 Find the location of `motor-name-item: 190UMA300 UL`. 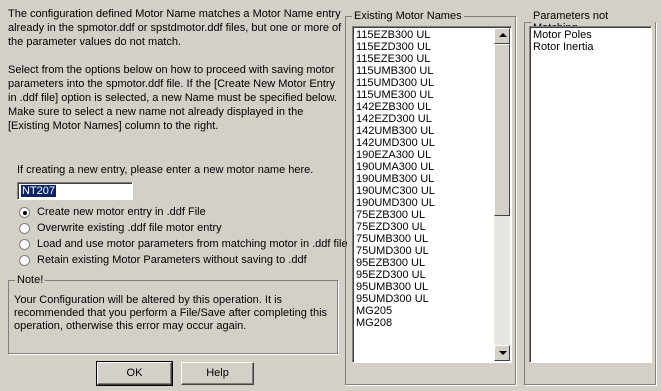

motor-name-item: 190UMA300 UL is located at coordinates (395, 167).